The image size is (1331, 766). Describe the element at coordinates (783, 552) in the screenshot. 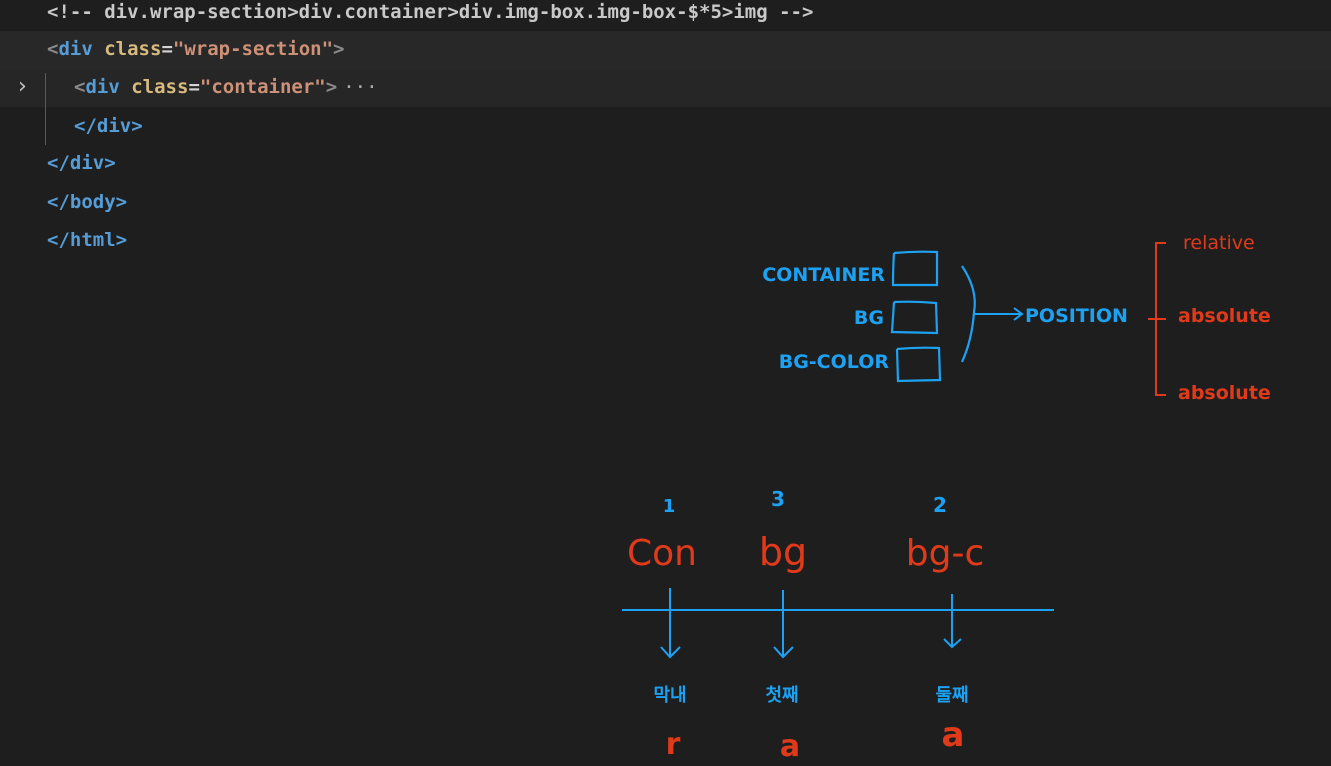

I see `element-name: bg` at that location.